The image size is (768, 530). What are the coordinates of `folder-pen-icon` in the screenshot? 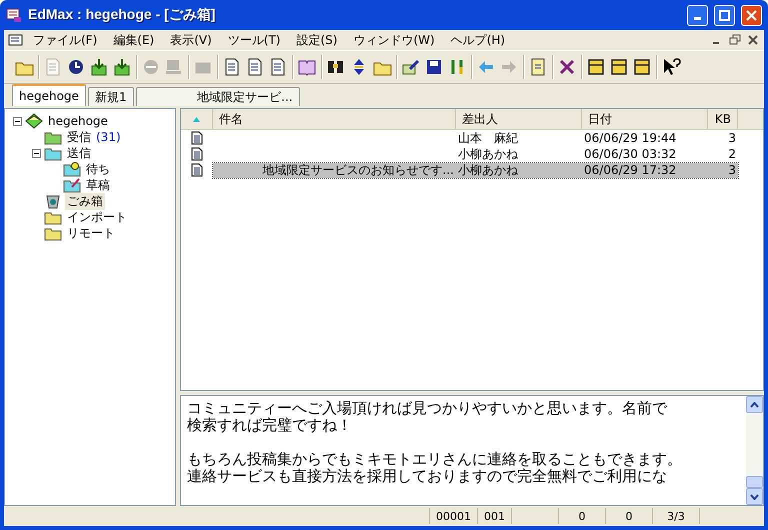 It's located at (72, 185).